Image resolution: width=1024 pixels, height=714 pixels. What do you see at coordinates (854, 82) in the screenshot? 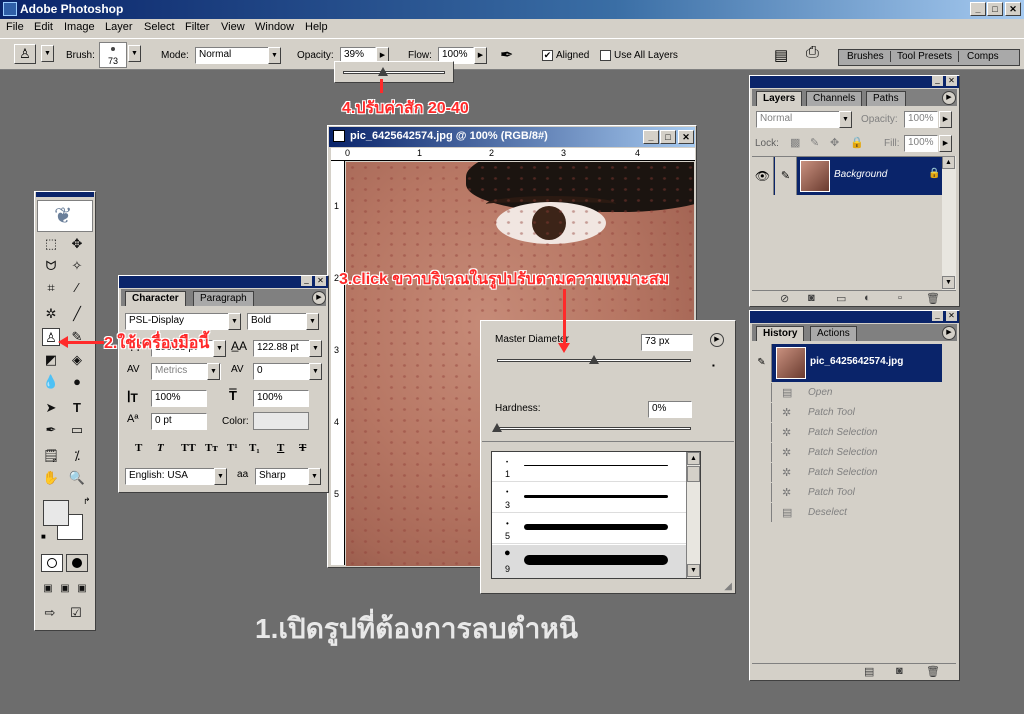
I see `layers-panel-title-bar: _ ✕` at bounding box center [854, 82].